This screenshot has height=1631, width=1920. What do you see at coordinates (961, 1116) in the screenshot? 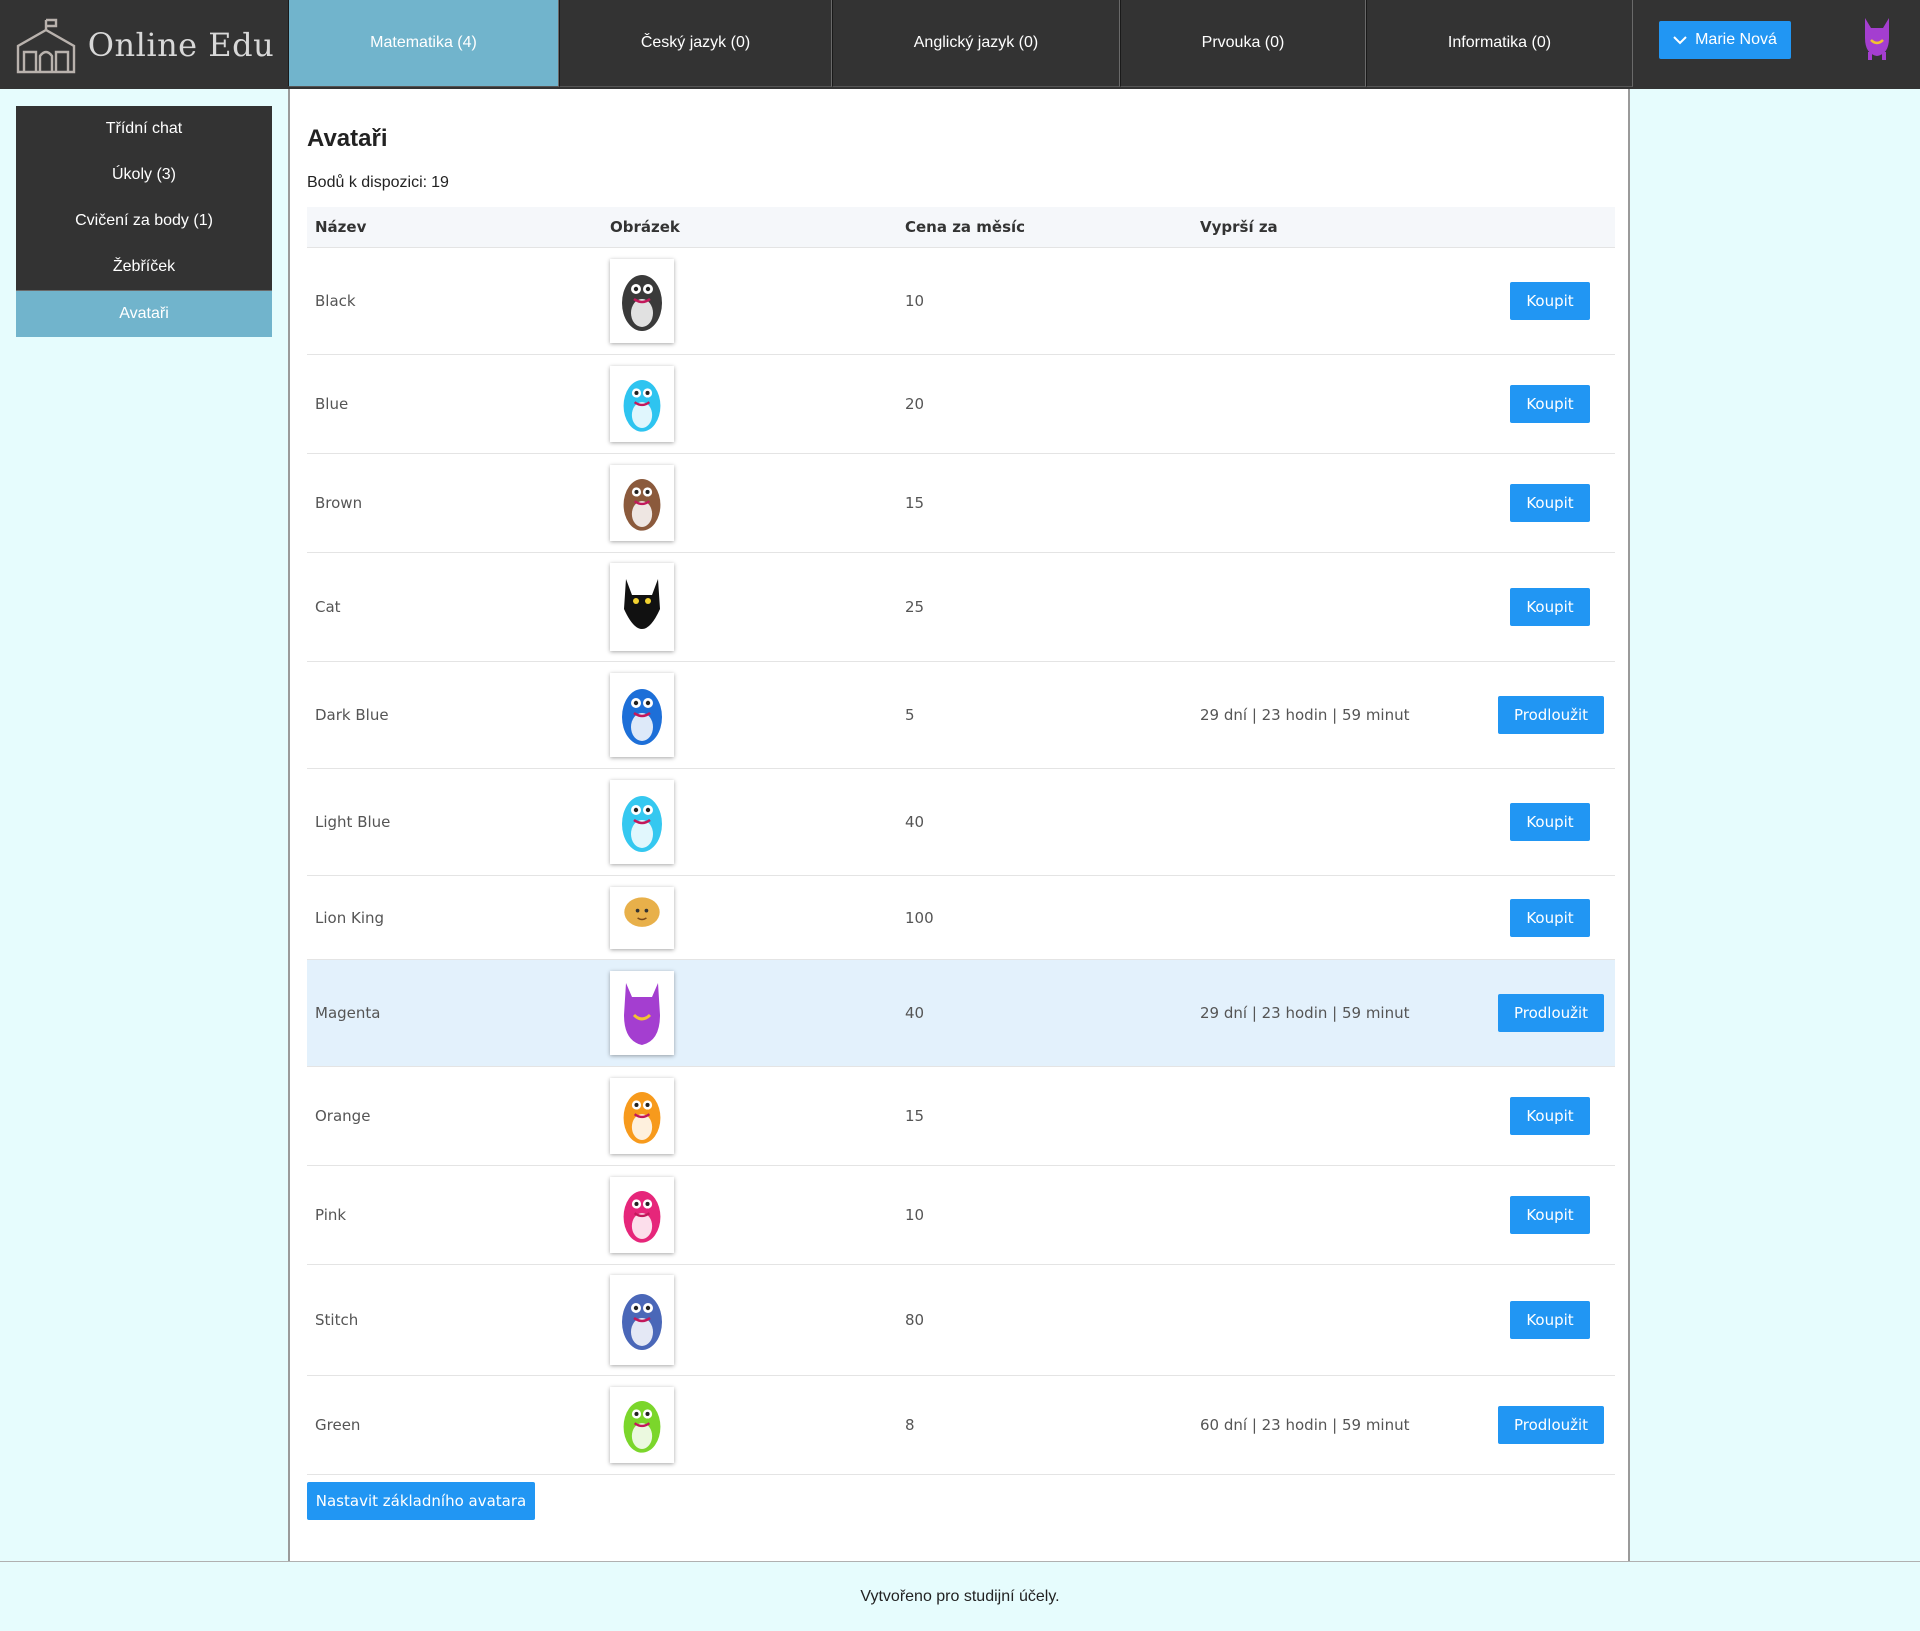
I see `table-row: Orange 15 Koupit` at bounding box center [961, 1116].